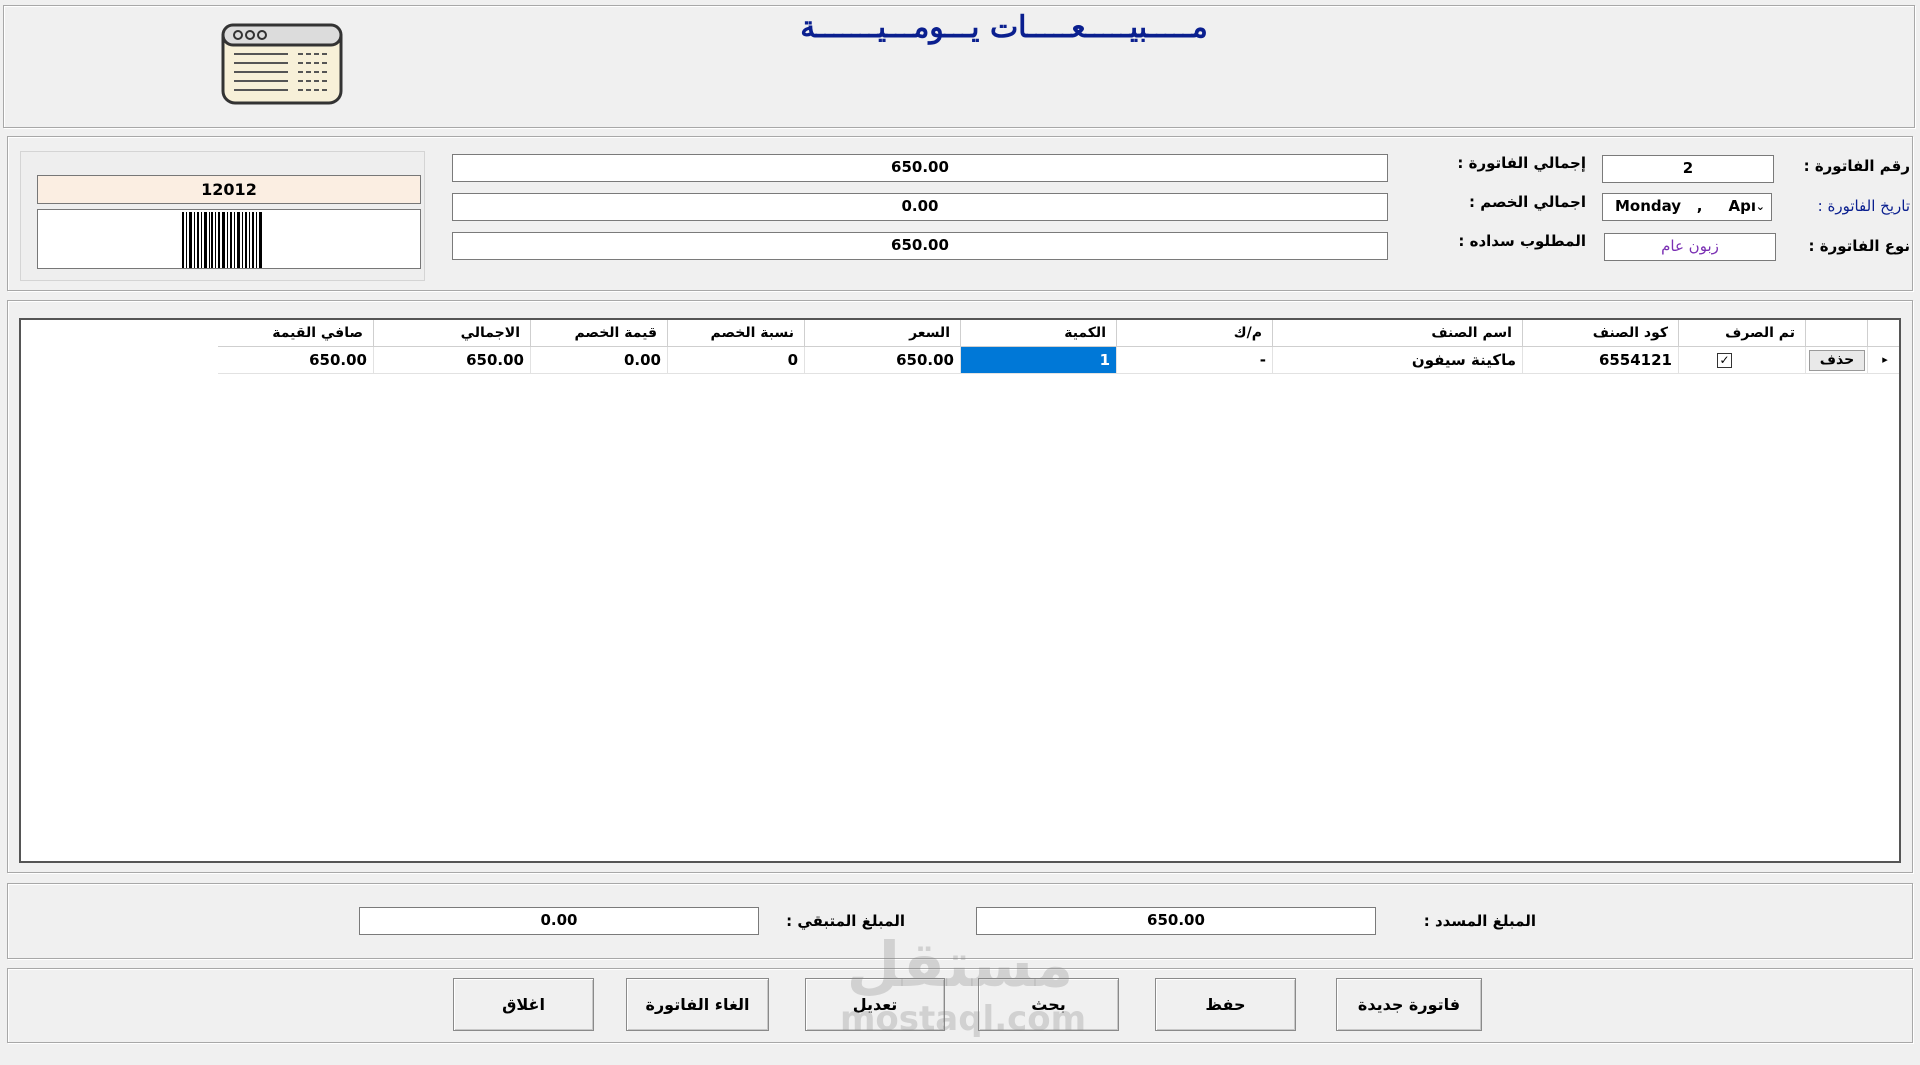 The image size is (1920, 1065). I want to click on delete-row-button: حذف, so click(1837, 360).